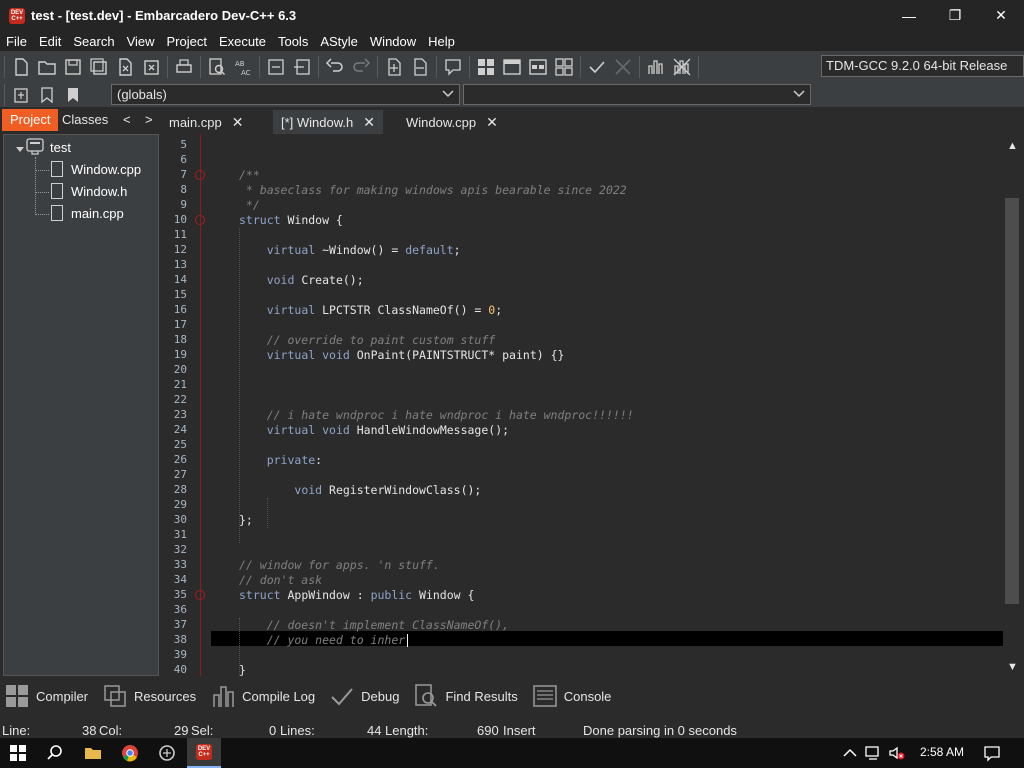 This screenshot has height=768, width=1024. I want to click on tree-root-test: test, so click(48, 147).